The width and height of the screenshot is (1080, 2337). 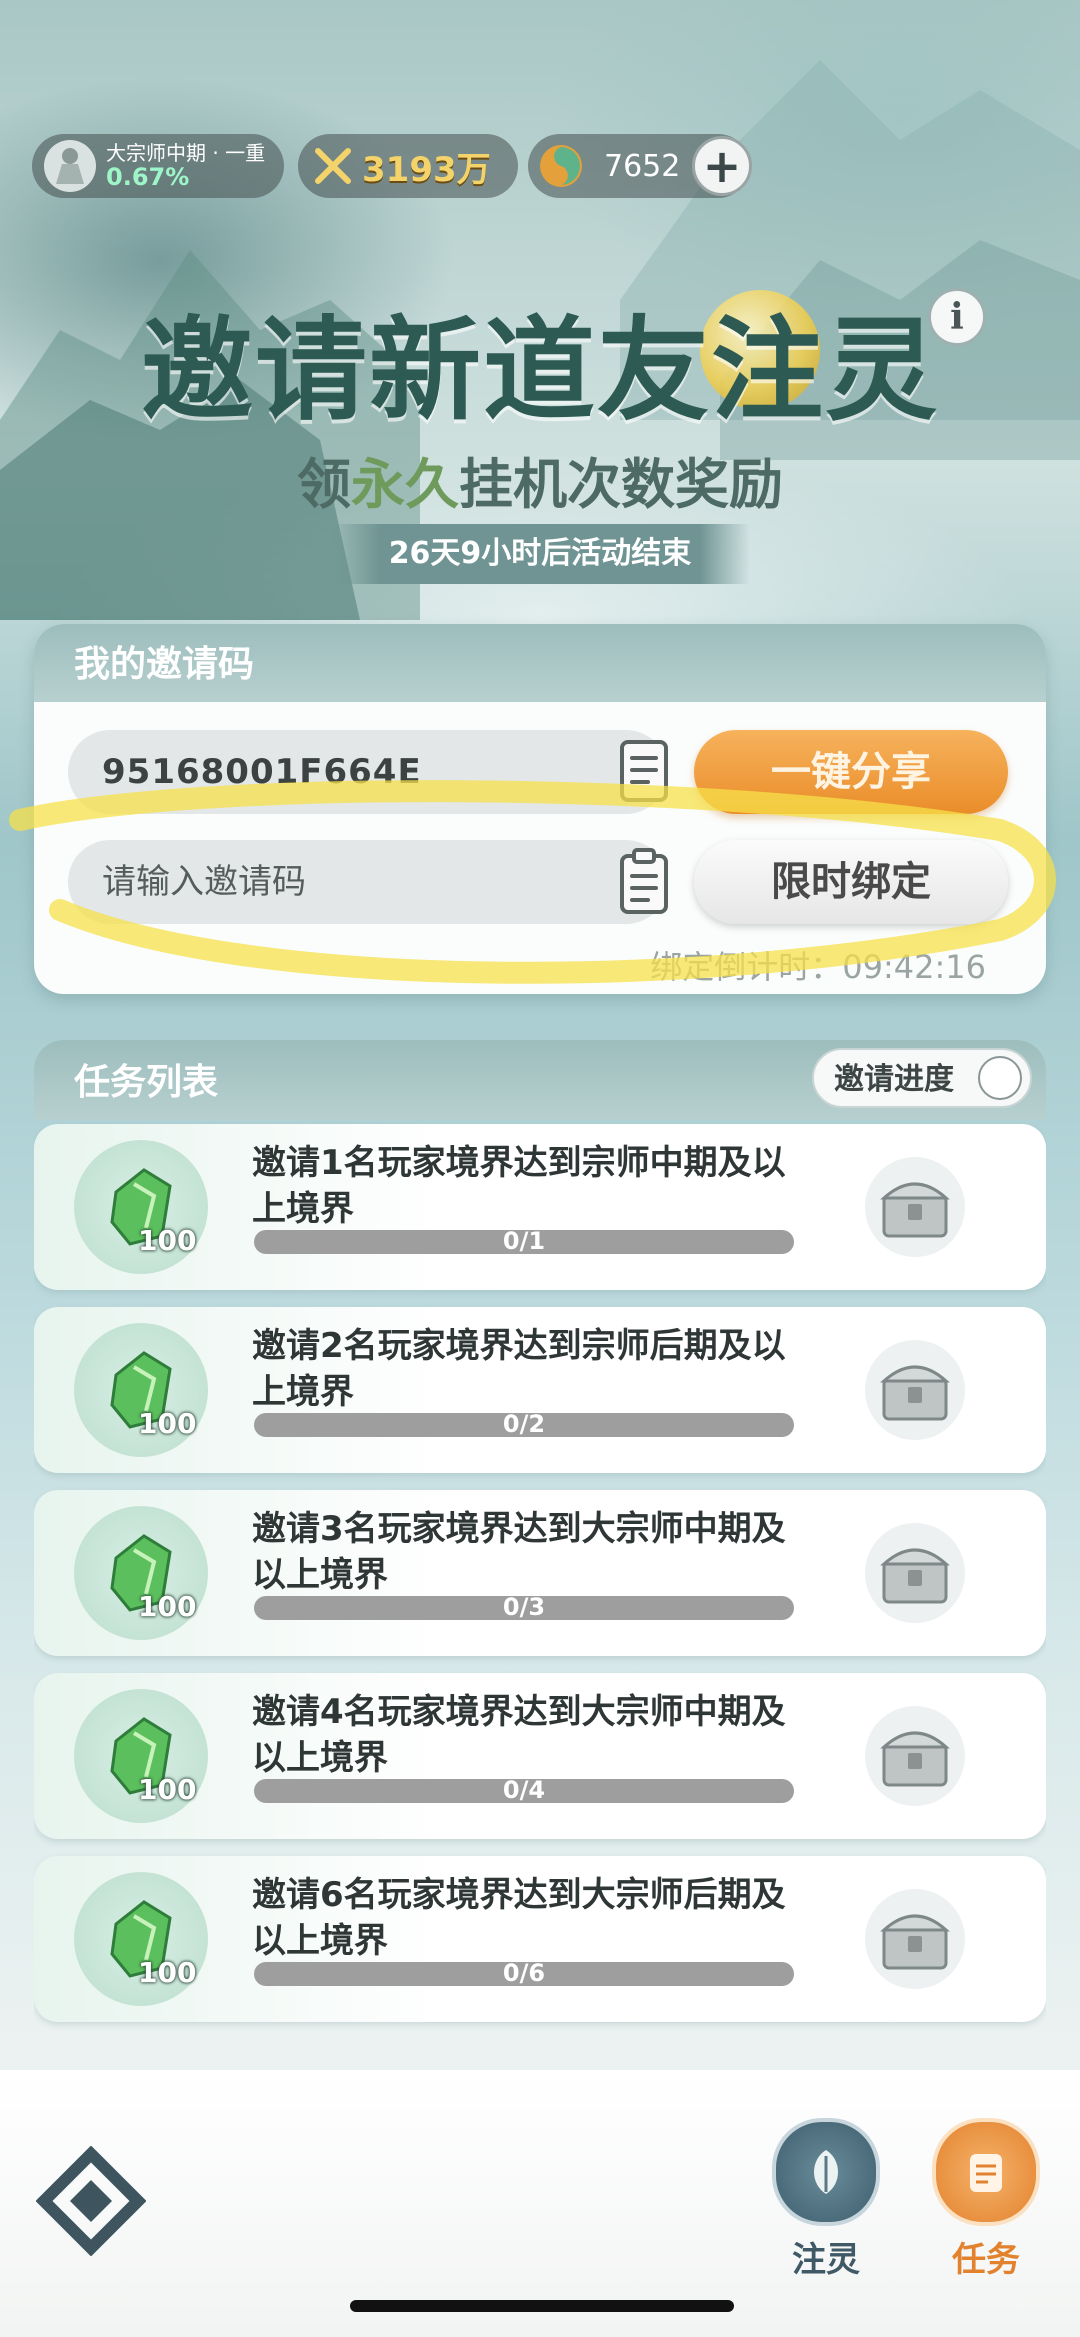 What do you see at coordinates (1000, 1078) in the screenshot?
I see `person-add-icon` at bounding box center [1000, 1078].